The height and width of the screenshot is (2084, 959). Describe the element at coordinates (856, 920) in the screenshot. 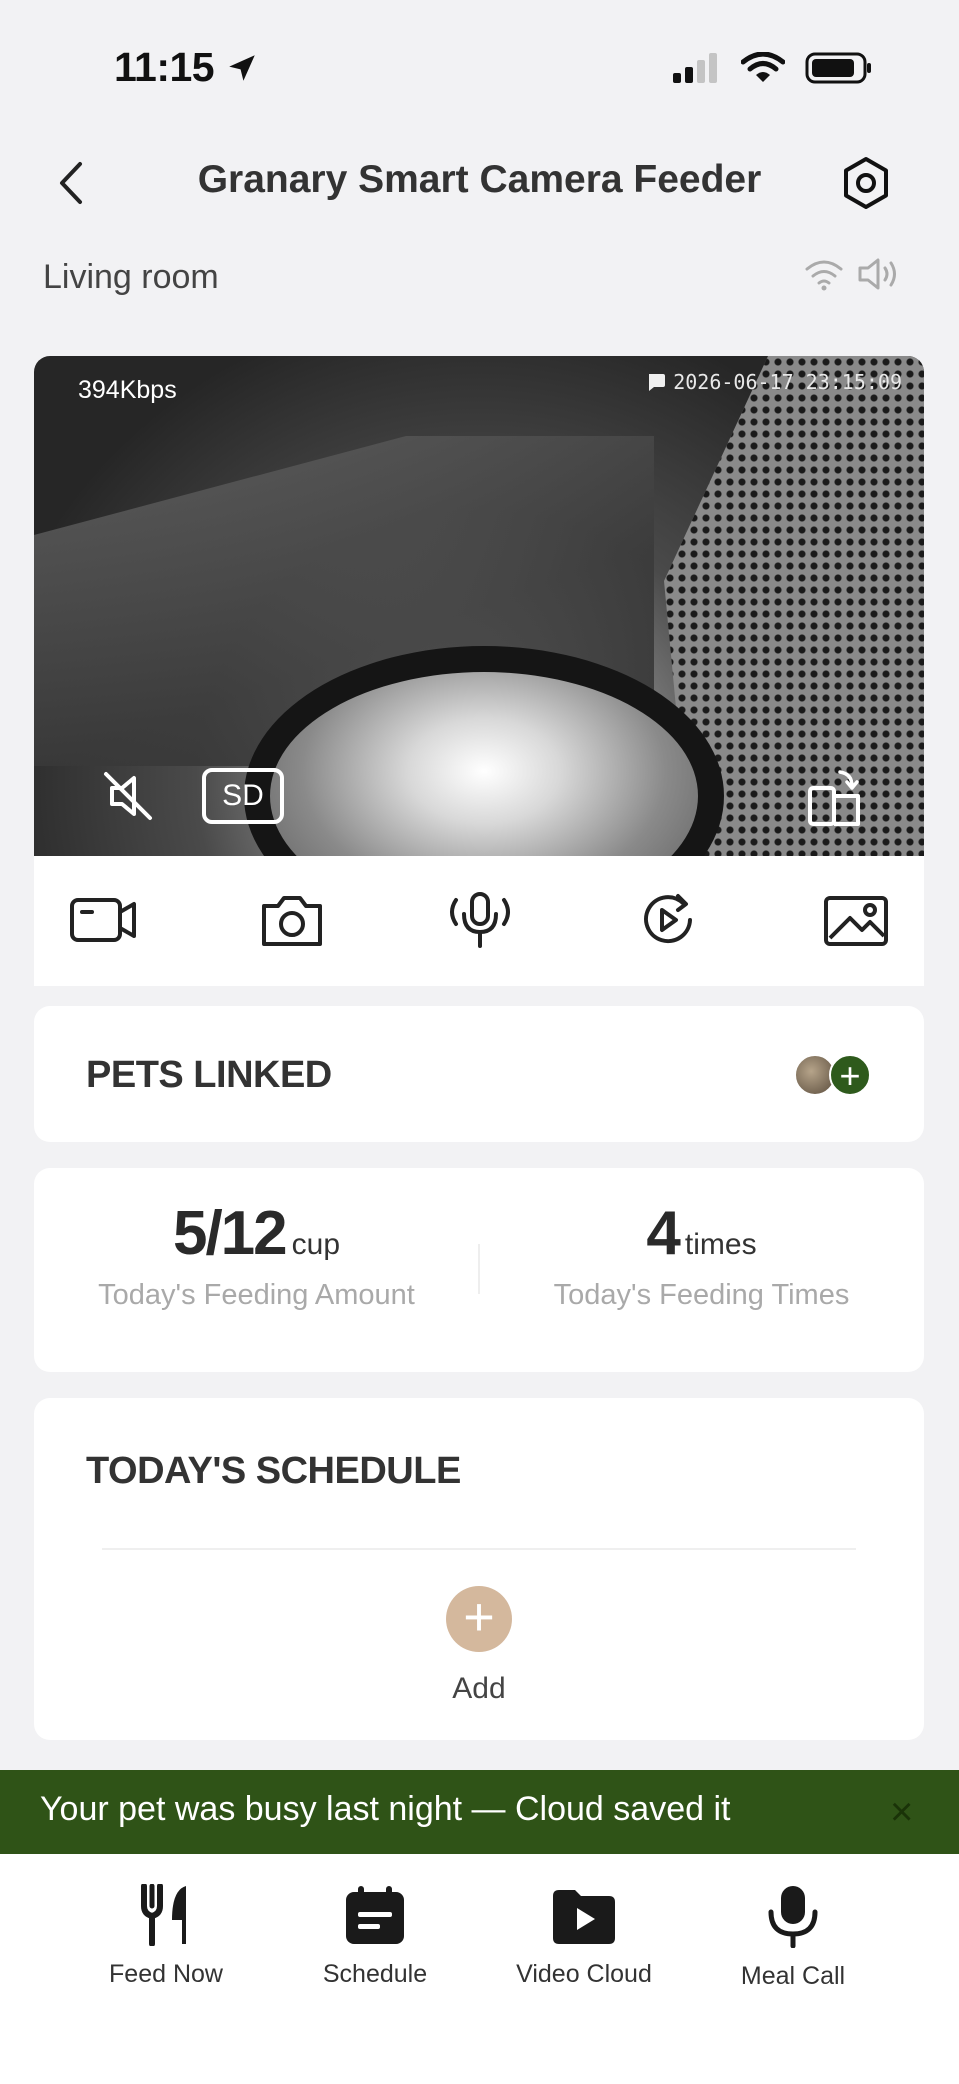

I see `gallery-icon` at that location.